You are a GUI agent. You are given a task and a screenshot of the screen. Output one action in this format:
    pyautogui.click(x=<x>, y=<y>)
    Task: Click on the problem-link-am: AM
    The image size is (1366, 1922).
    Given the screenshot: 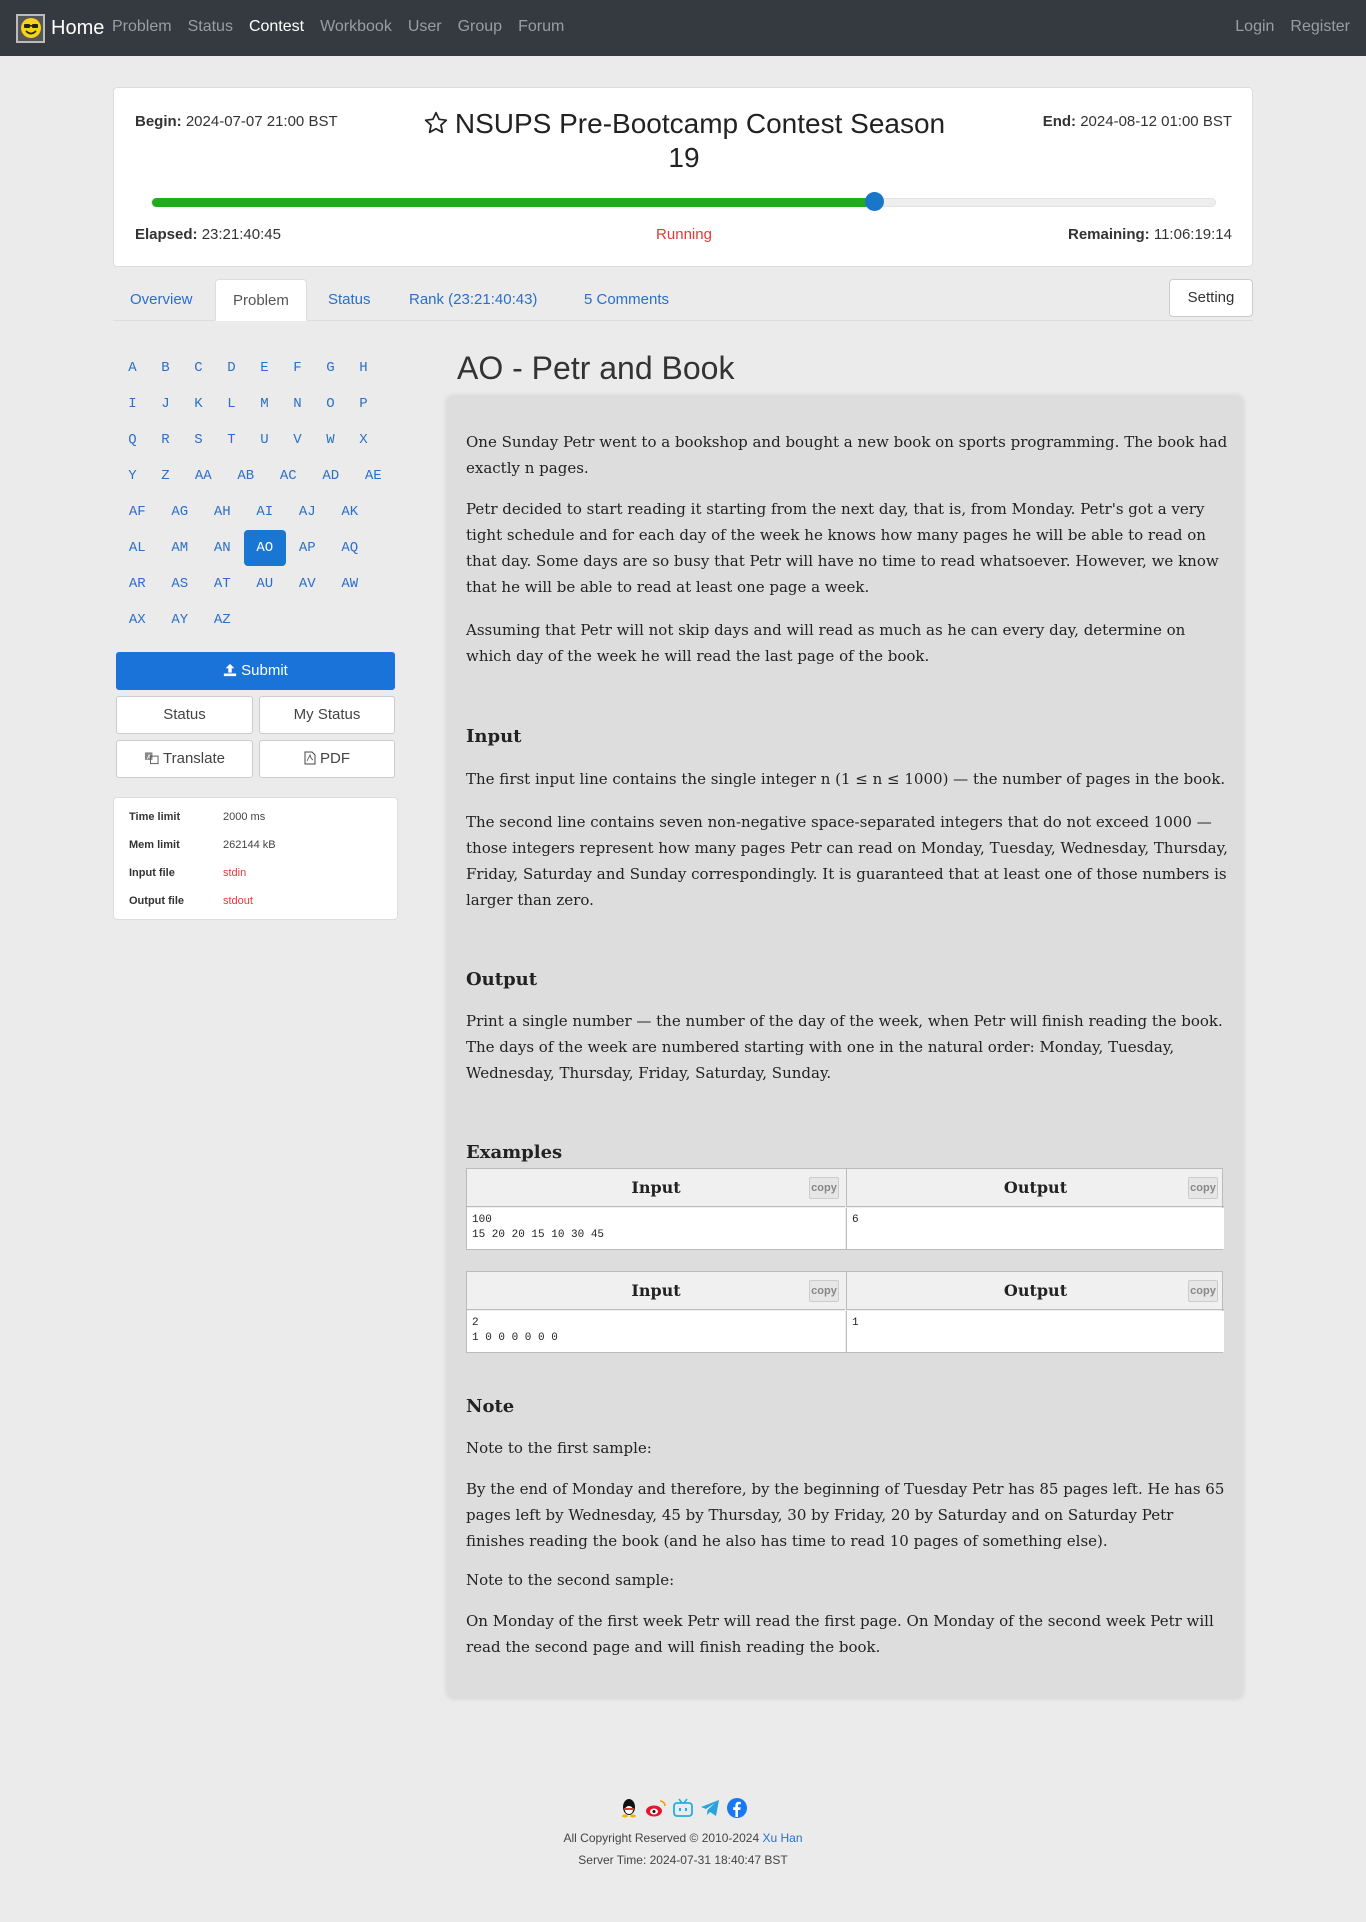 What is the action you would take?
    pyautogui.click(x=180, y=548)
    